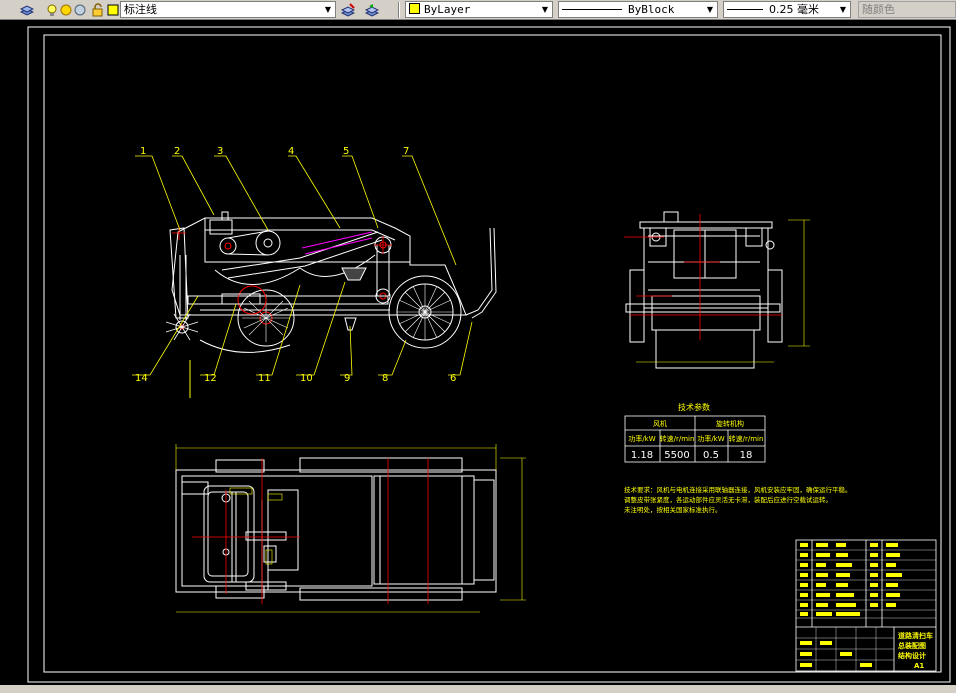 Image resolution: width=956 pixels, height=693 pixels. Describe the element at coordinates (347, 378) in the screenshot. I see `balloon-9: 9` at that location.